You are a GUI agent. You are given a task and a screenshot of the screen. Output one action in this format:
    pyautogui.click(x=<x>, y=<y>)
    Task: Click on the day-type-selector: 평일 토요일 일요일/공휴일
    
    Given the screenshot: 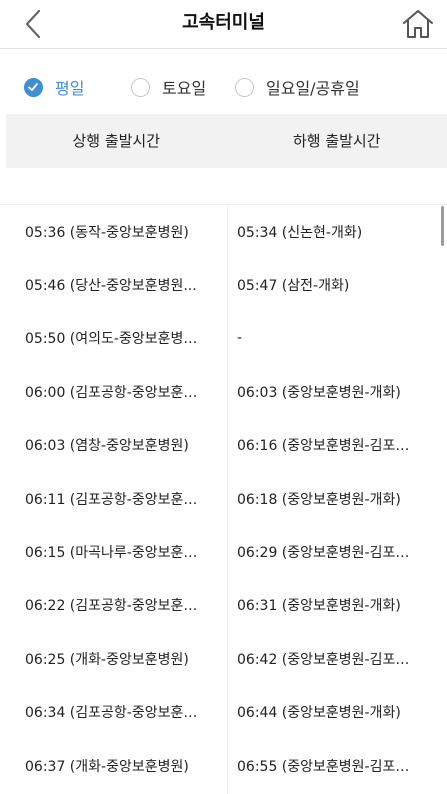 What is the action you would take?
    pyautogui.click(x=223, y=87)
    